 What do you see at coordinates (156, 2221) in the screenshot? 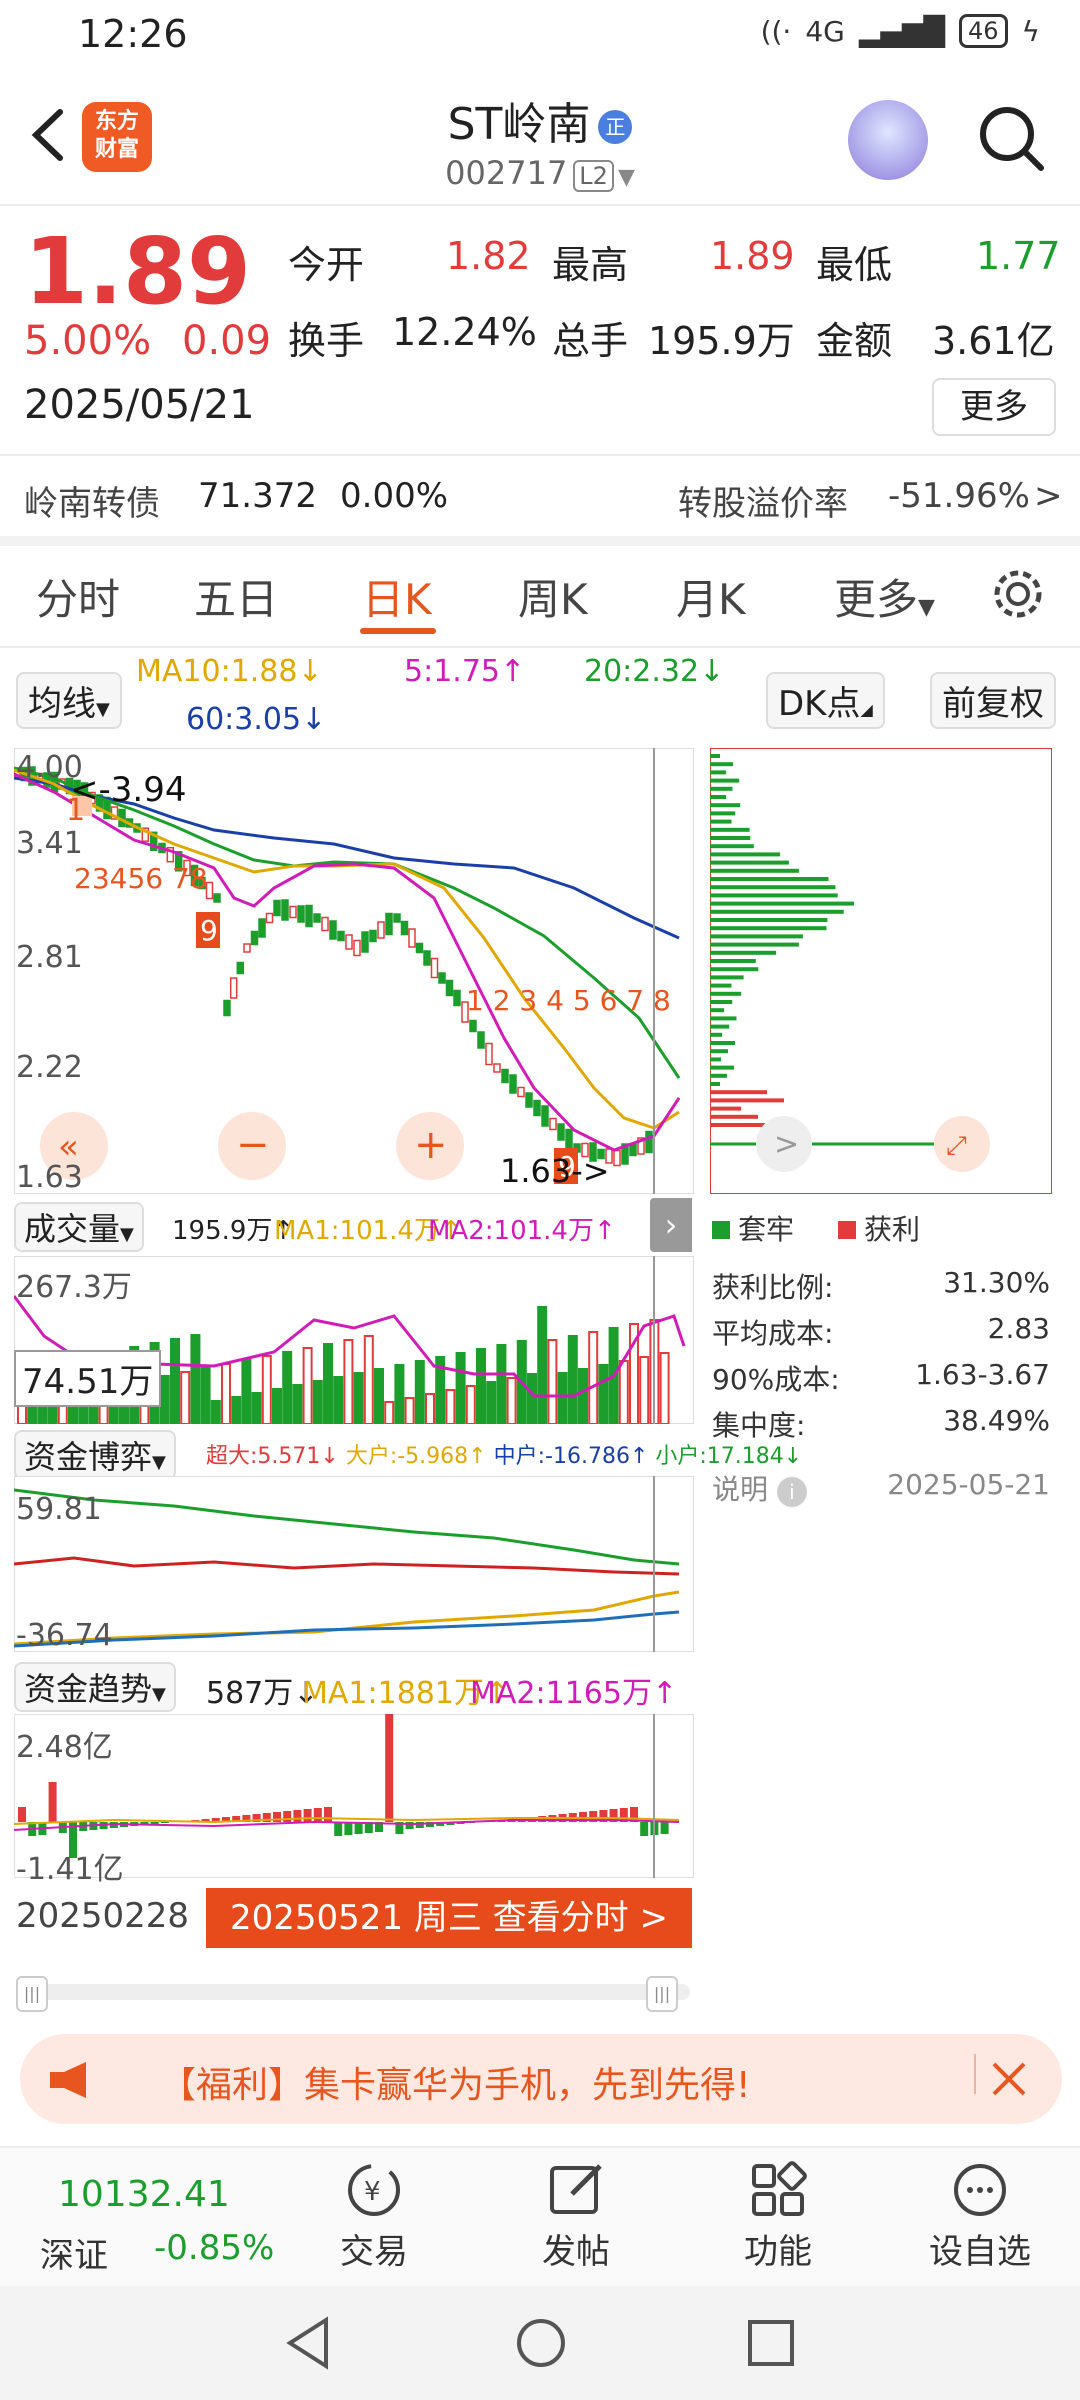
I see `index-ticker: 10132.41 深证 -0.85%` at bounding box center [156, 2221].